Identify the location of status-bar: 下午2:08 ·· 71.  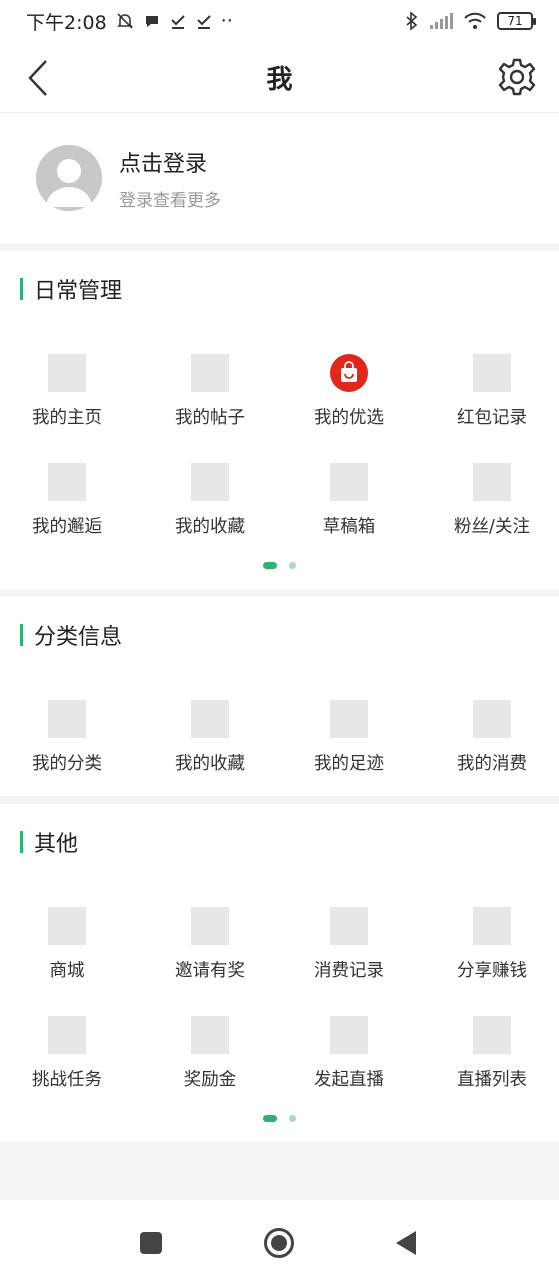
(279, 21).